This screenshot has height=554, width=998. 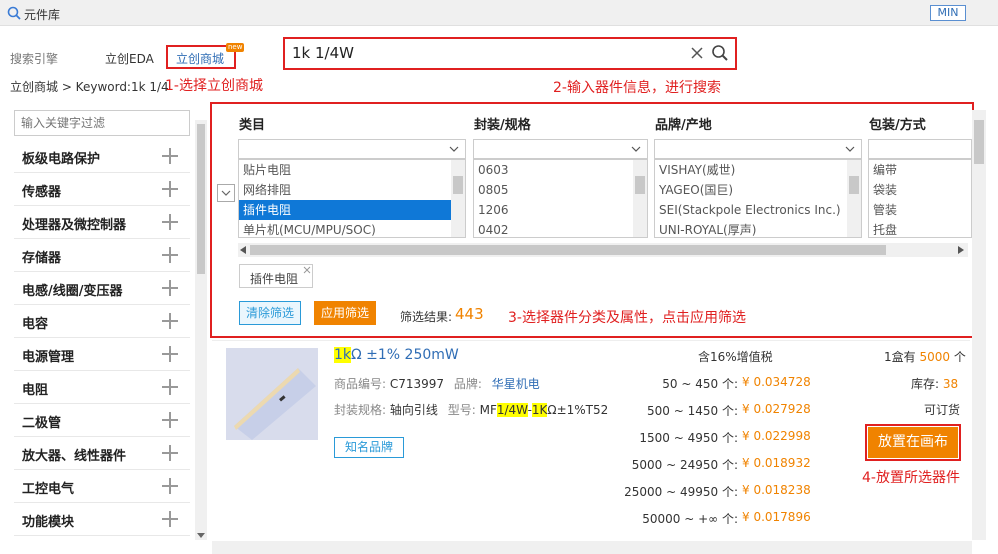 What do you see at coordinates (102, 453) in the screenshot?
I see `sidebar-item: 放大器、线性器件` at bounding box center [102, 453].